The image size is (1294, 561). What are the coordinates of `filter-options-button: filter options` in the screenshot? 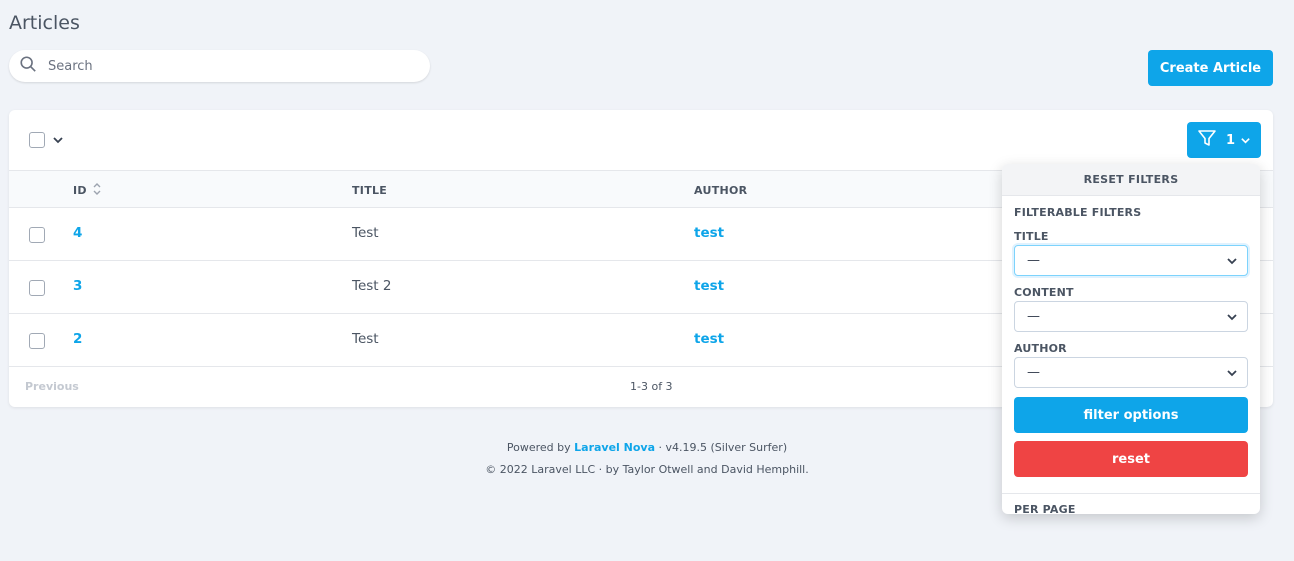 It's located at (1131, 415).